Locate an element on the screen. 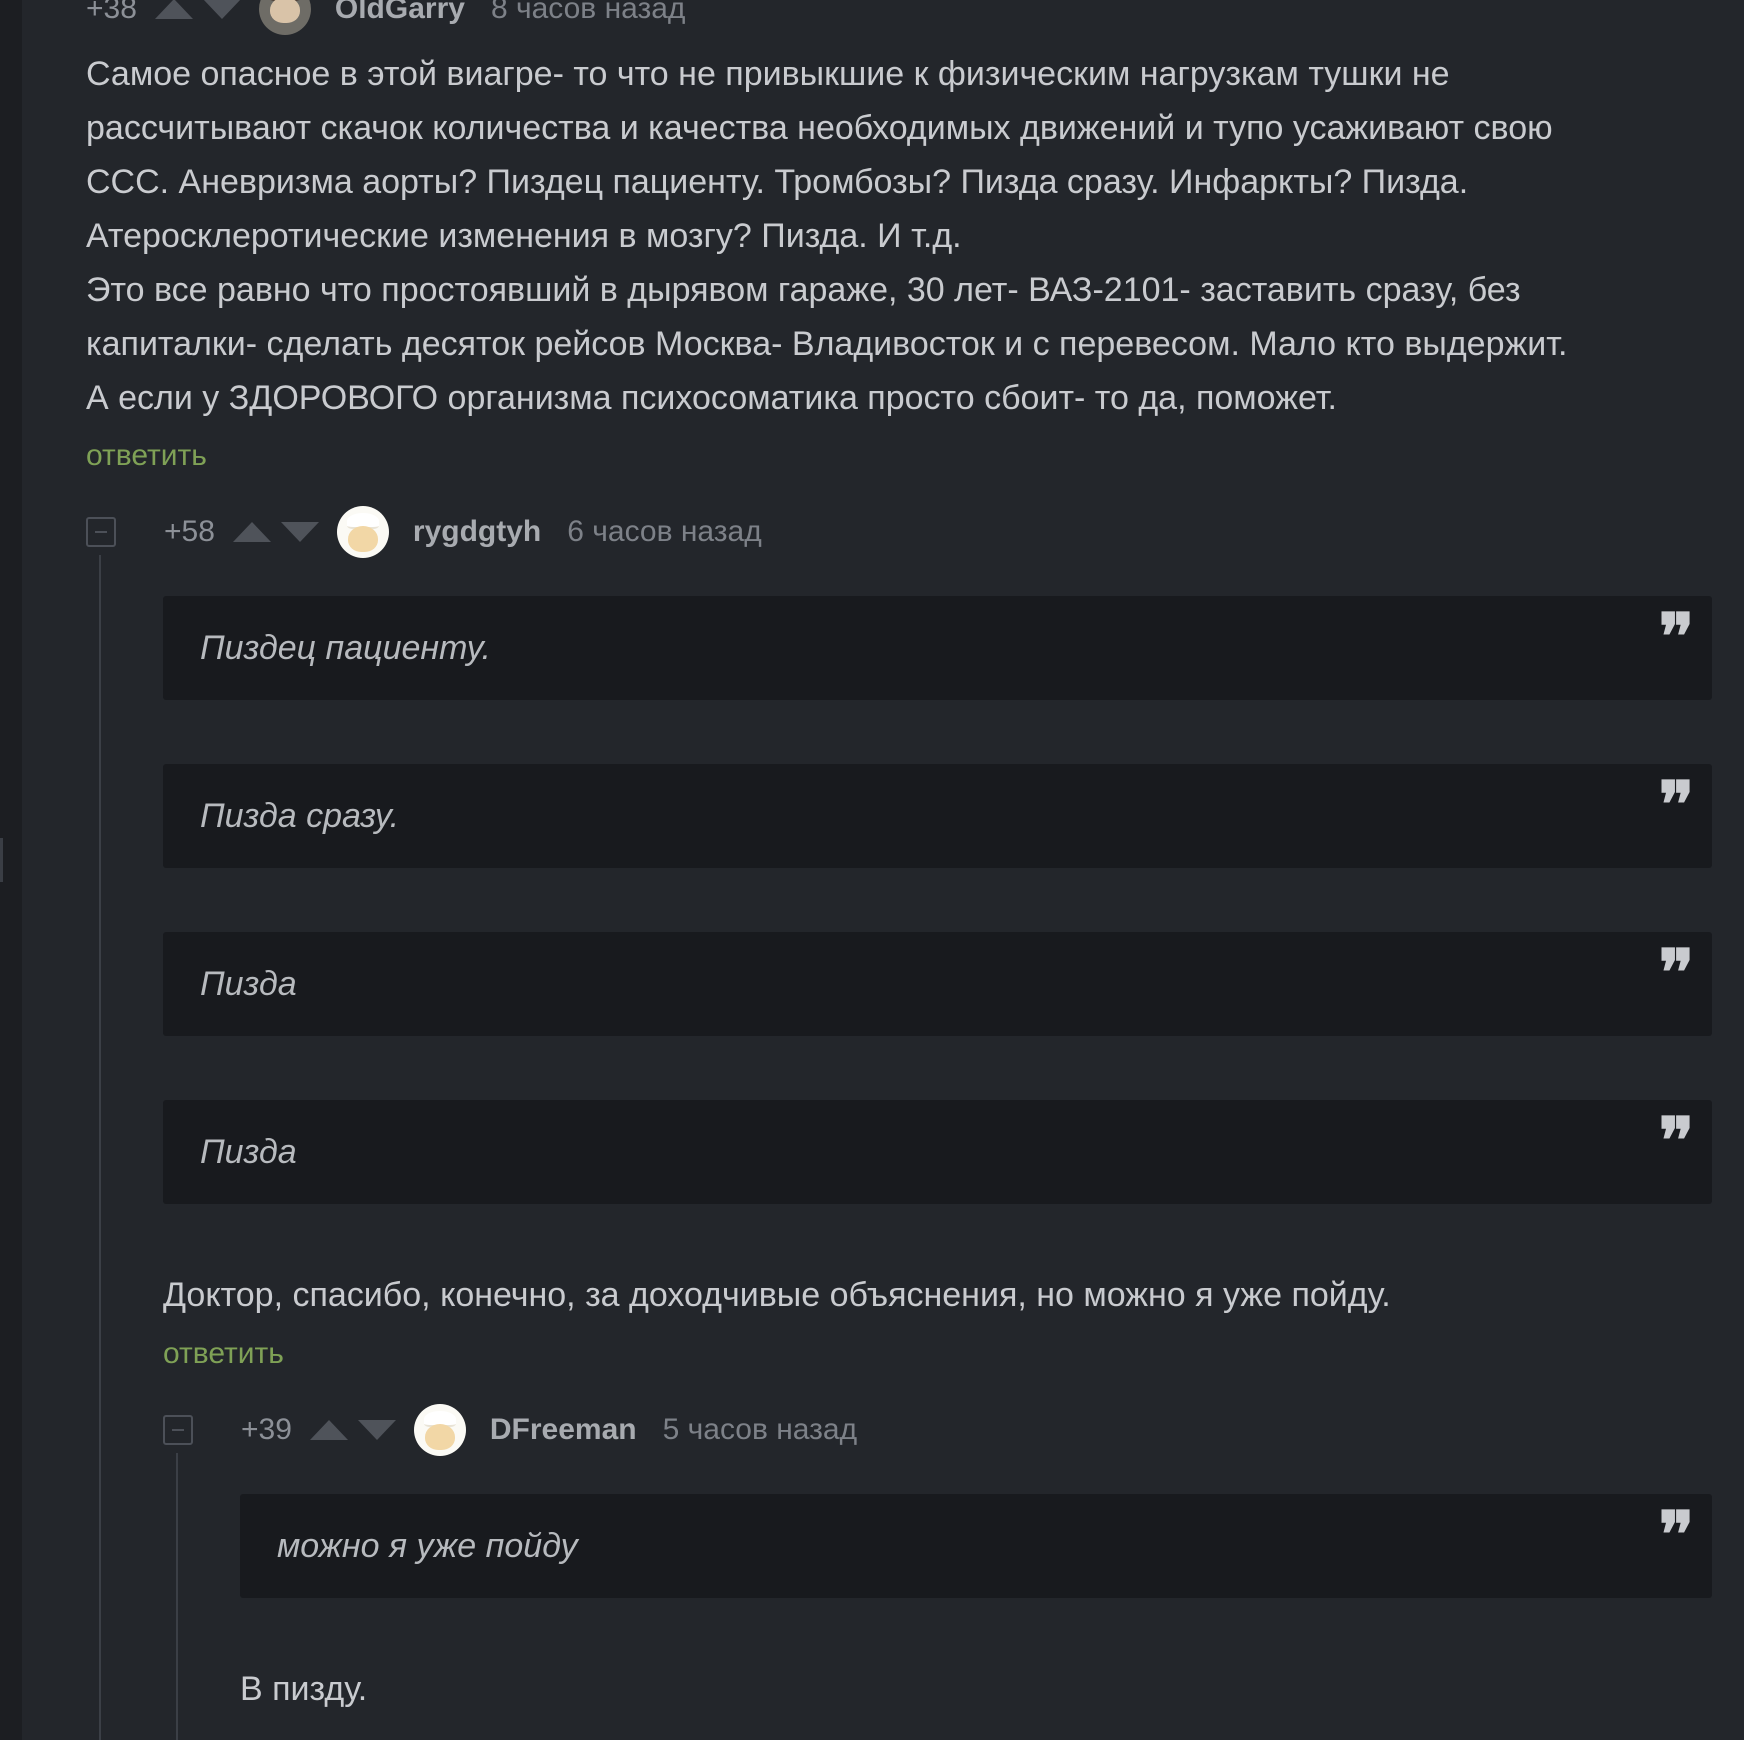 The width and height of the screenshot is (1744, 1740). comment-timestamp: 8 часов назад is located at coordinates (588, 13).